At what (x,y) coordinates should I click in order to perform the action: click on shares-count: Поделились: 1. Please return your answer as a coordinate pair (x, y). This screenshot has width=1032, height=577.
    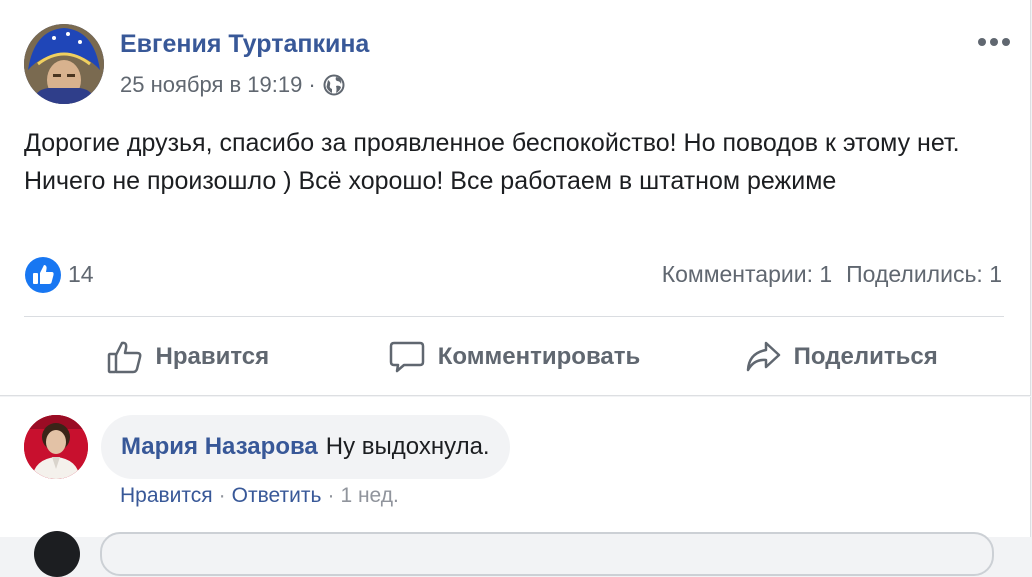
    Looking at the image, I should click on (924, 274).